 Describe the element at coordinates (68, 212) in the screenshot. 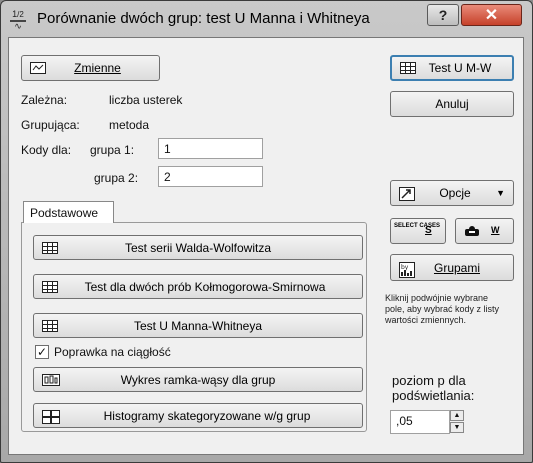

I see `tab-podstawowe: Podstawowe` at that location.